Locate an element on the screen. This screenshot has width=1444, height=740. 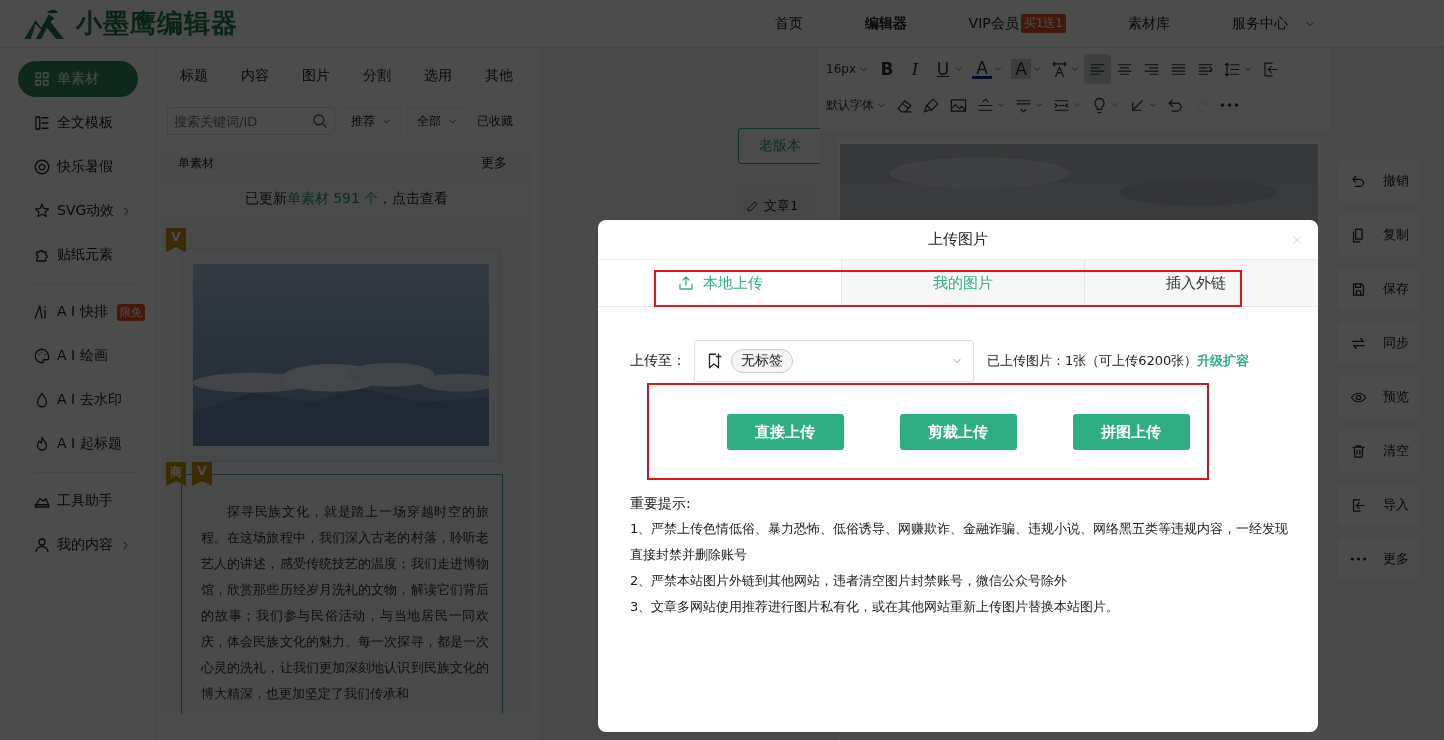
category-tab: 图片 is located at coordinates (316, 76).